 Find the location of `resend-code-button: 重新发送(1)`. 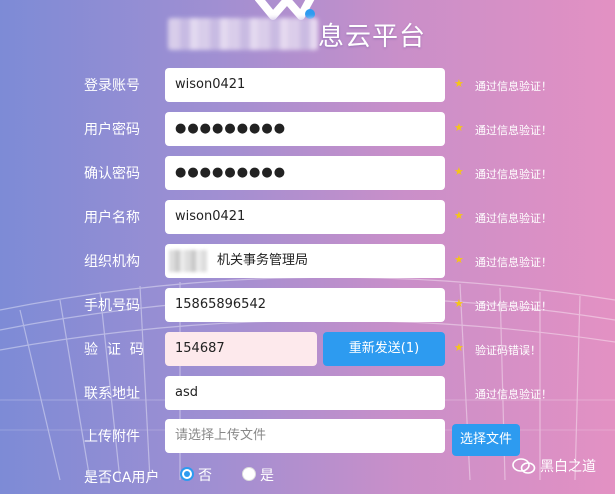

resend-code-button: 重新发送(1) is located at coordinates (384, 349).